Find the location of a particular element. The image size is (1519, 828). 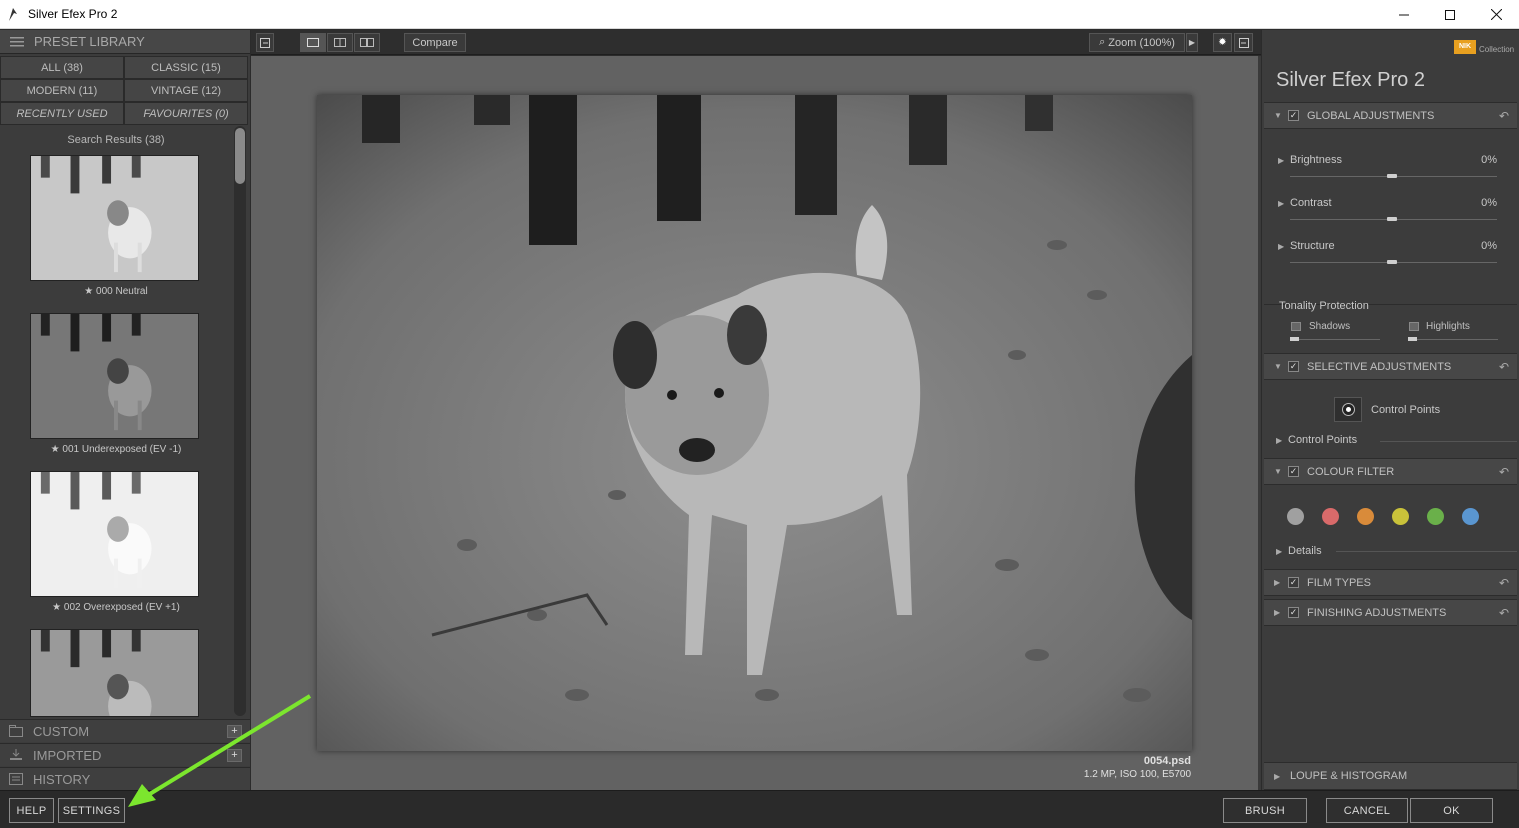

close-button is located at coordinates (1496, 14).